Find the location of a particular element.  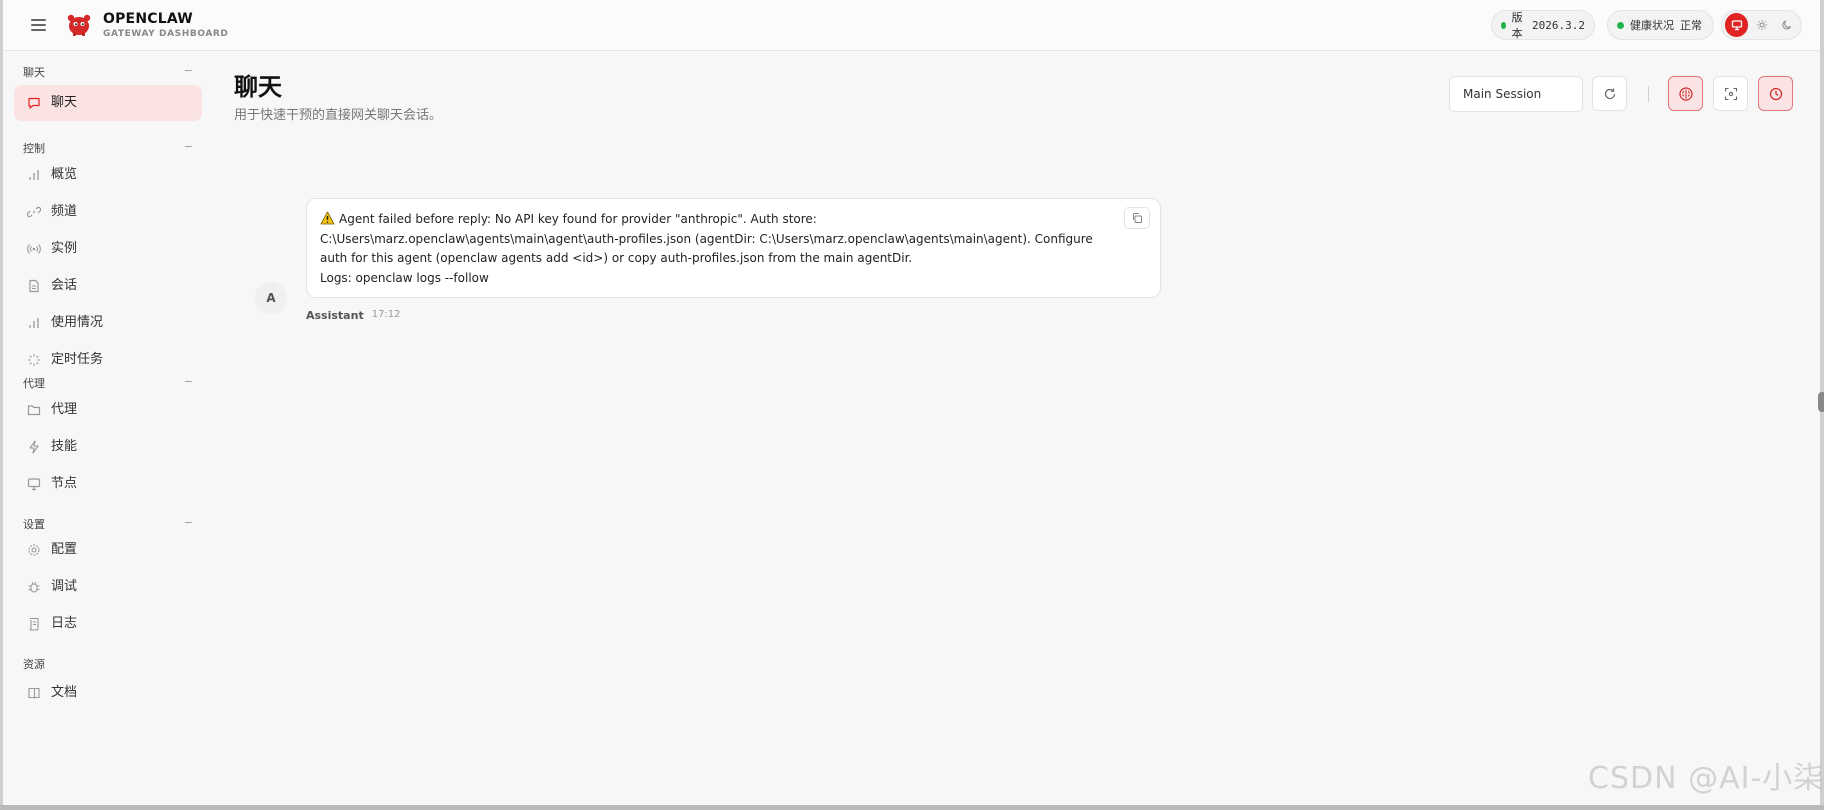

refresh-button is located at coordinates (1609, 93).